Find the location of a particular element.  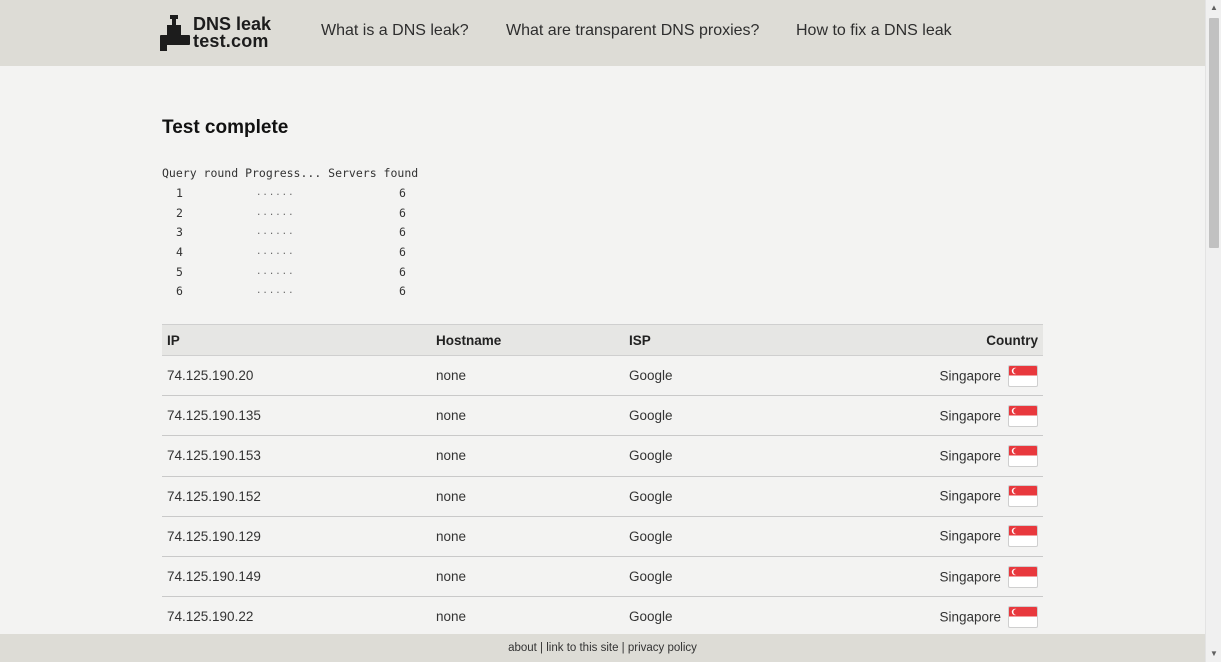

table-row: 74.125.190.129 none Google Singapore is located at coordinates (602, 536).